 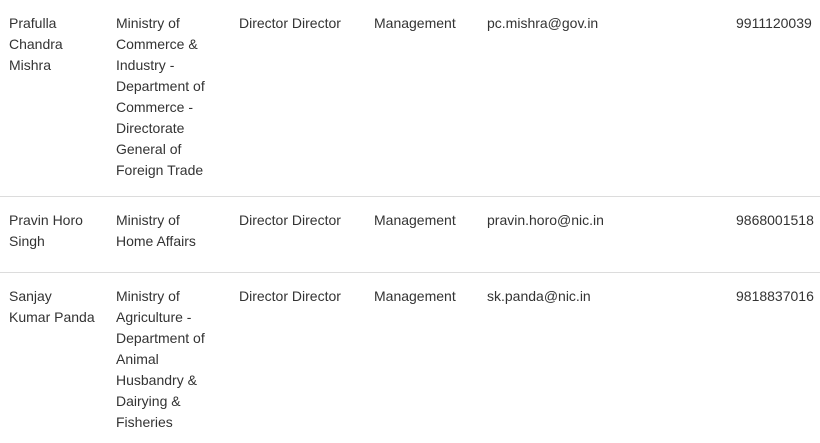 I want to click on ministry-line: Agriculture -, so click(x=154, y=317).